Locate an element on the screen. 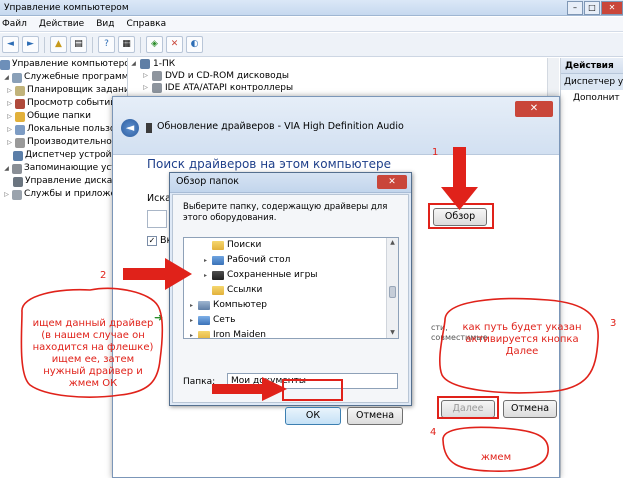  services-icon is located at coordinates (17, 194).